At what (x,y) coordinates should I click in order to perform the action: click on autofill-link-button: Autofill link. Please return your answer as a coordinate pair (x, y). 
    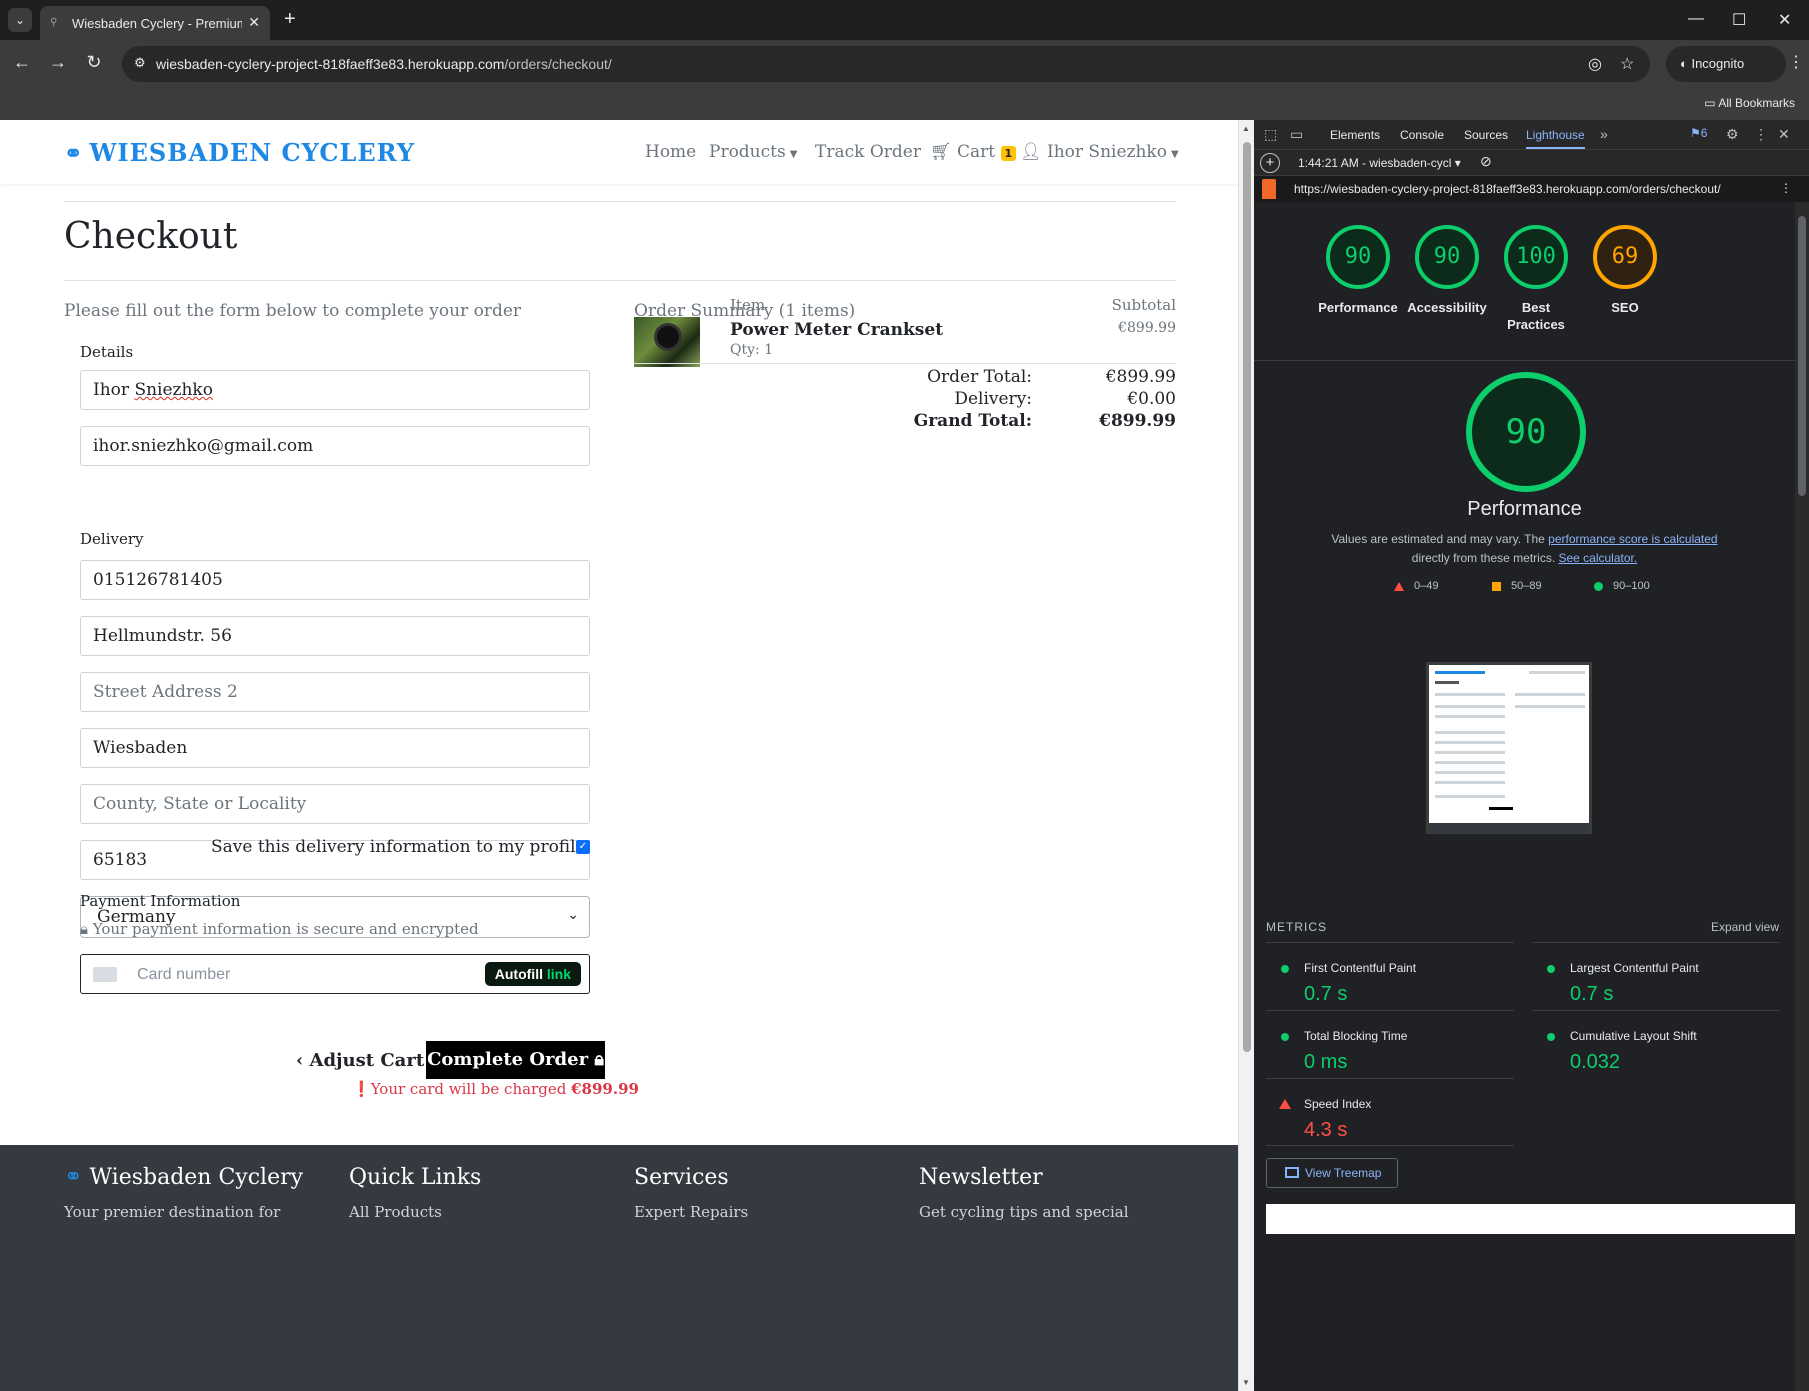
    Looking at the image, I should click on (532, 974).